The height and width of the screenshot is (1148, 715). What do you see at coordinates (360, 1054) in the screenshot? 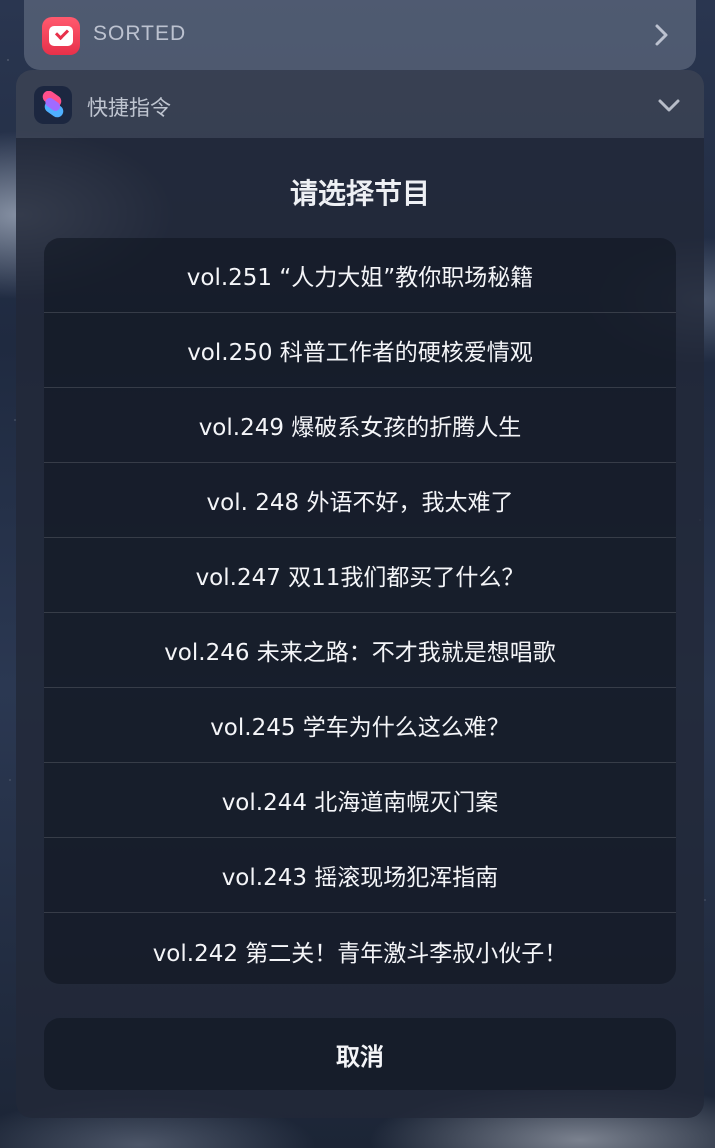
I see `cancel-button: 取消` at bounding box center [360, 1054].